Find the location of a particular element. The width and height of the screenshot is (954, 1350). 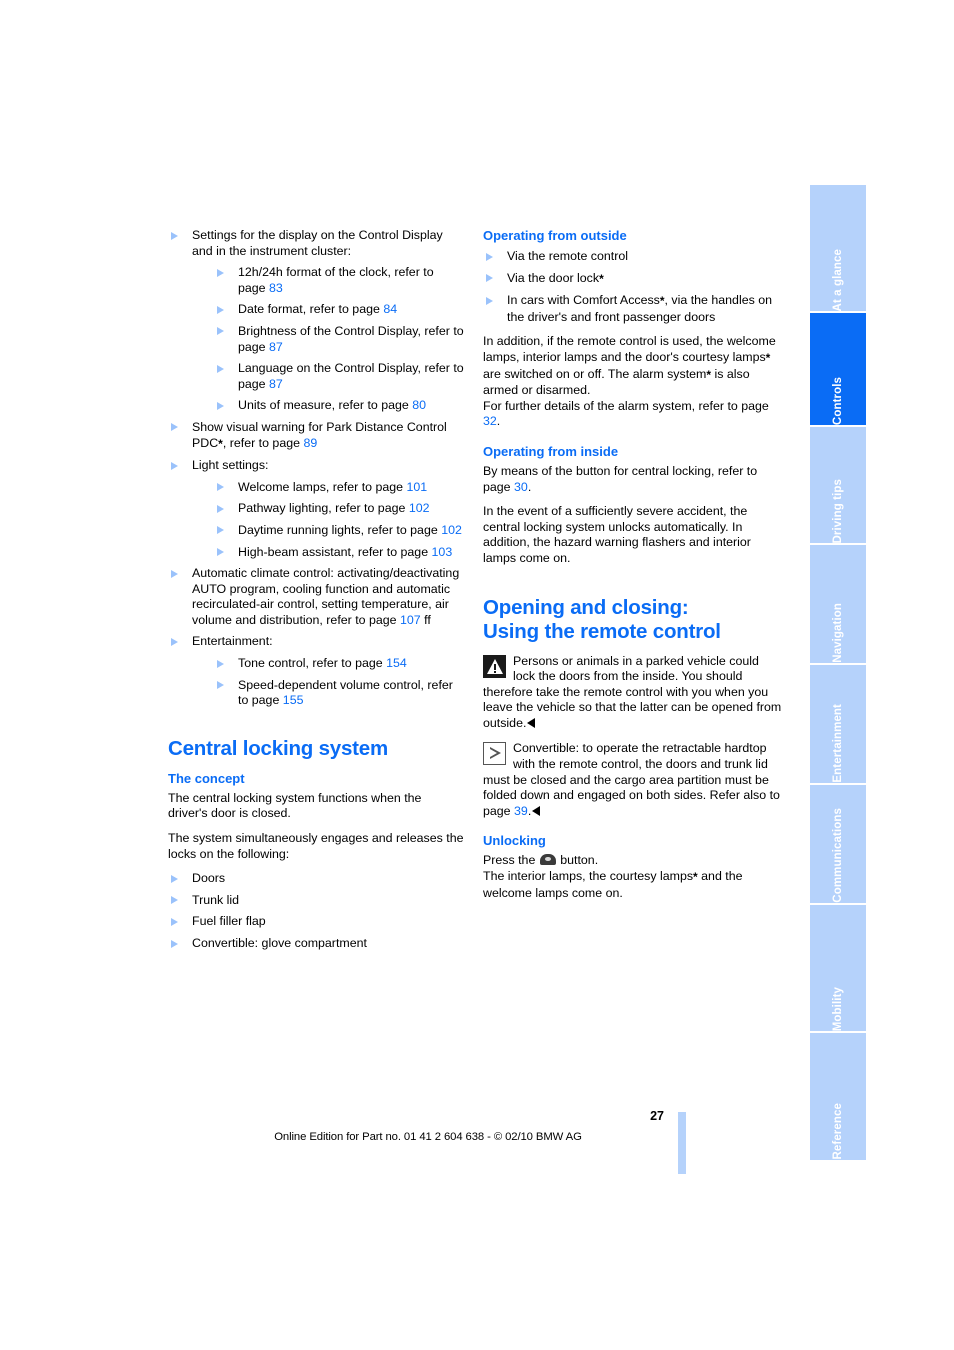

paragraph-part: Press the is located at coordinates (511, 860).